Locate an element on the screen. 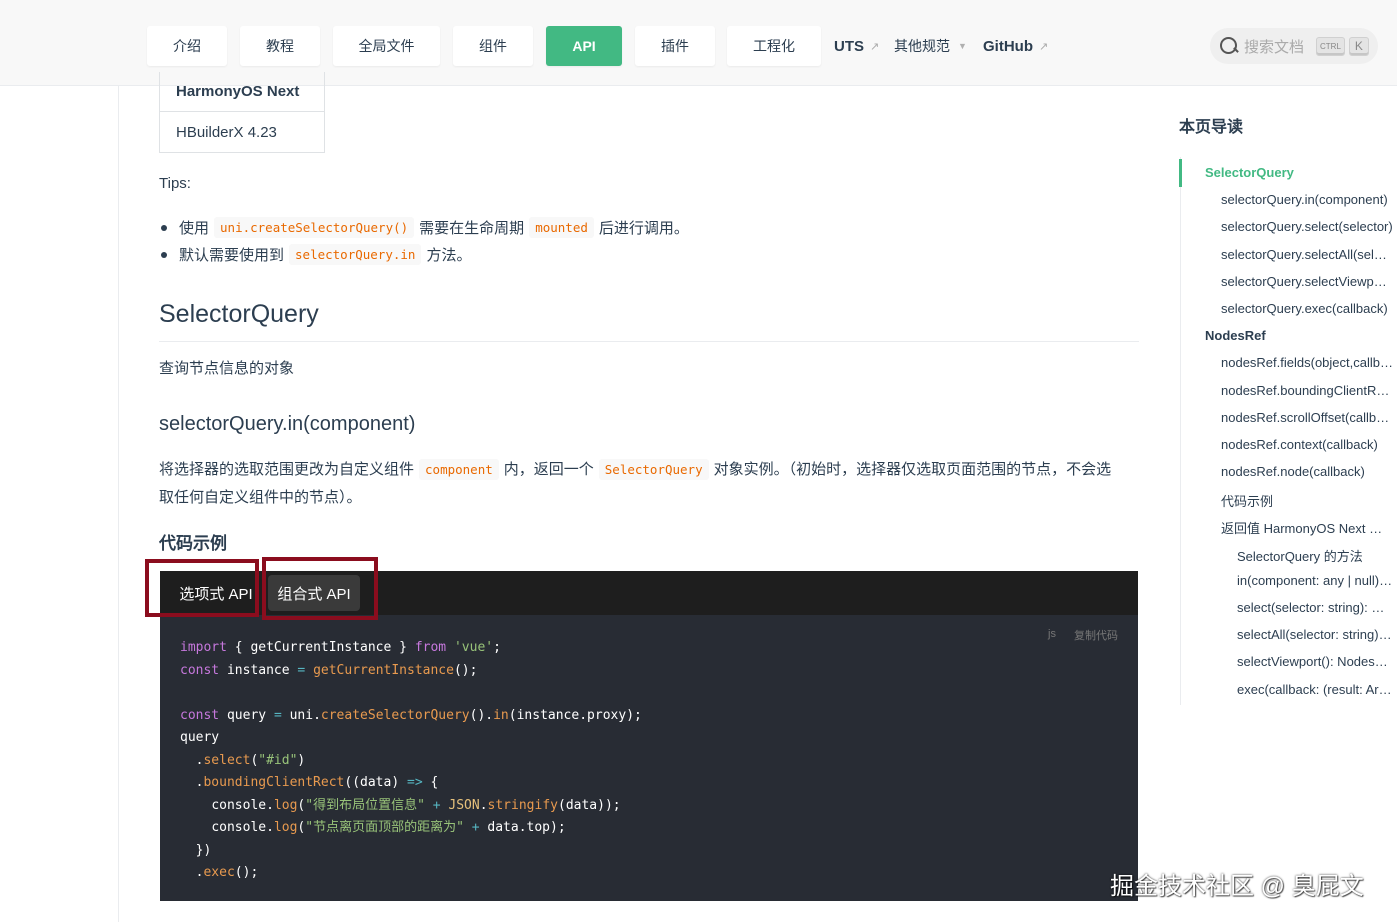 This screenshot has width=1397, height=922. nav-uts-label: UTS is located at coordinates (849, 46).